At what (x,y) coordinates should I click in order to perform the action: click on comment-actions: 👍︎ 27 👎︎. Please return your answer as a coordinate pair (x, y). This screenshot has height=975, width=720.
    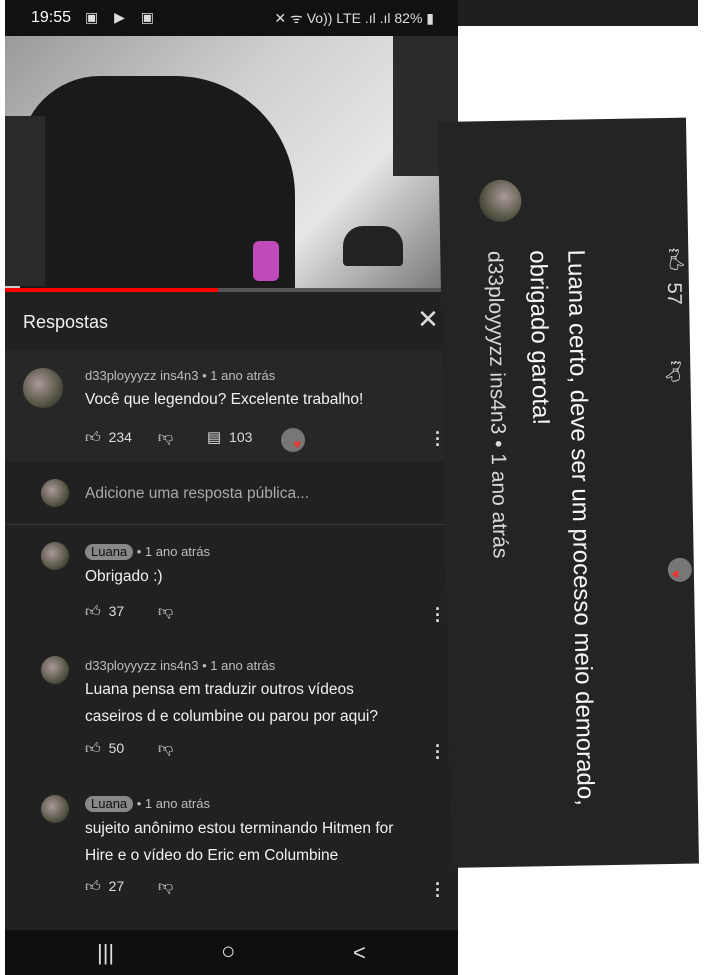
    Looking at the image, I should click on (129, 888).